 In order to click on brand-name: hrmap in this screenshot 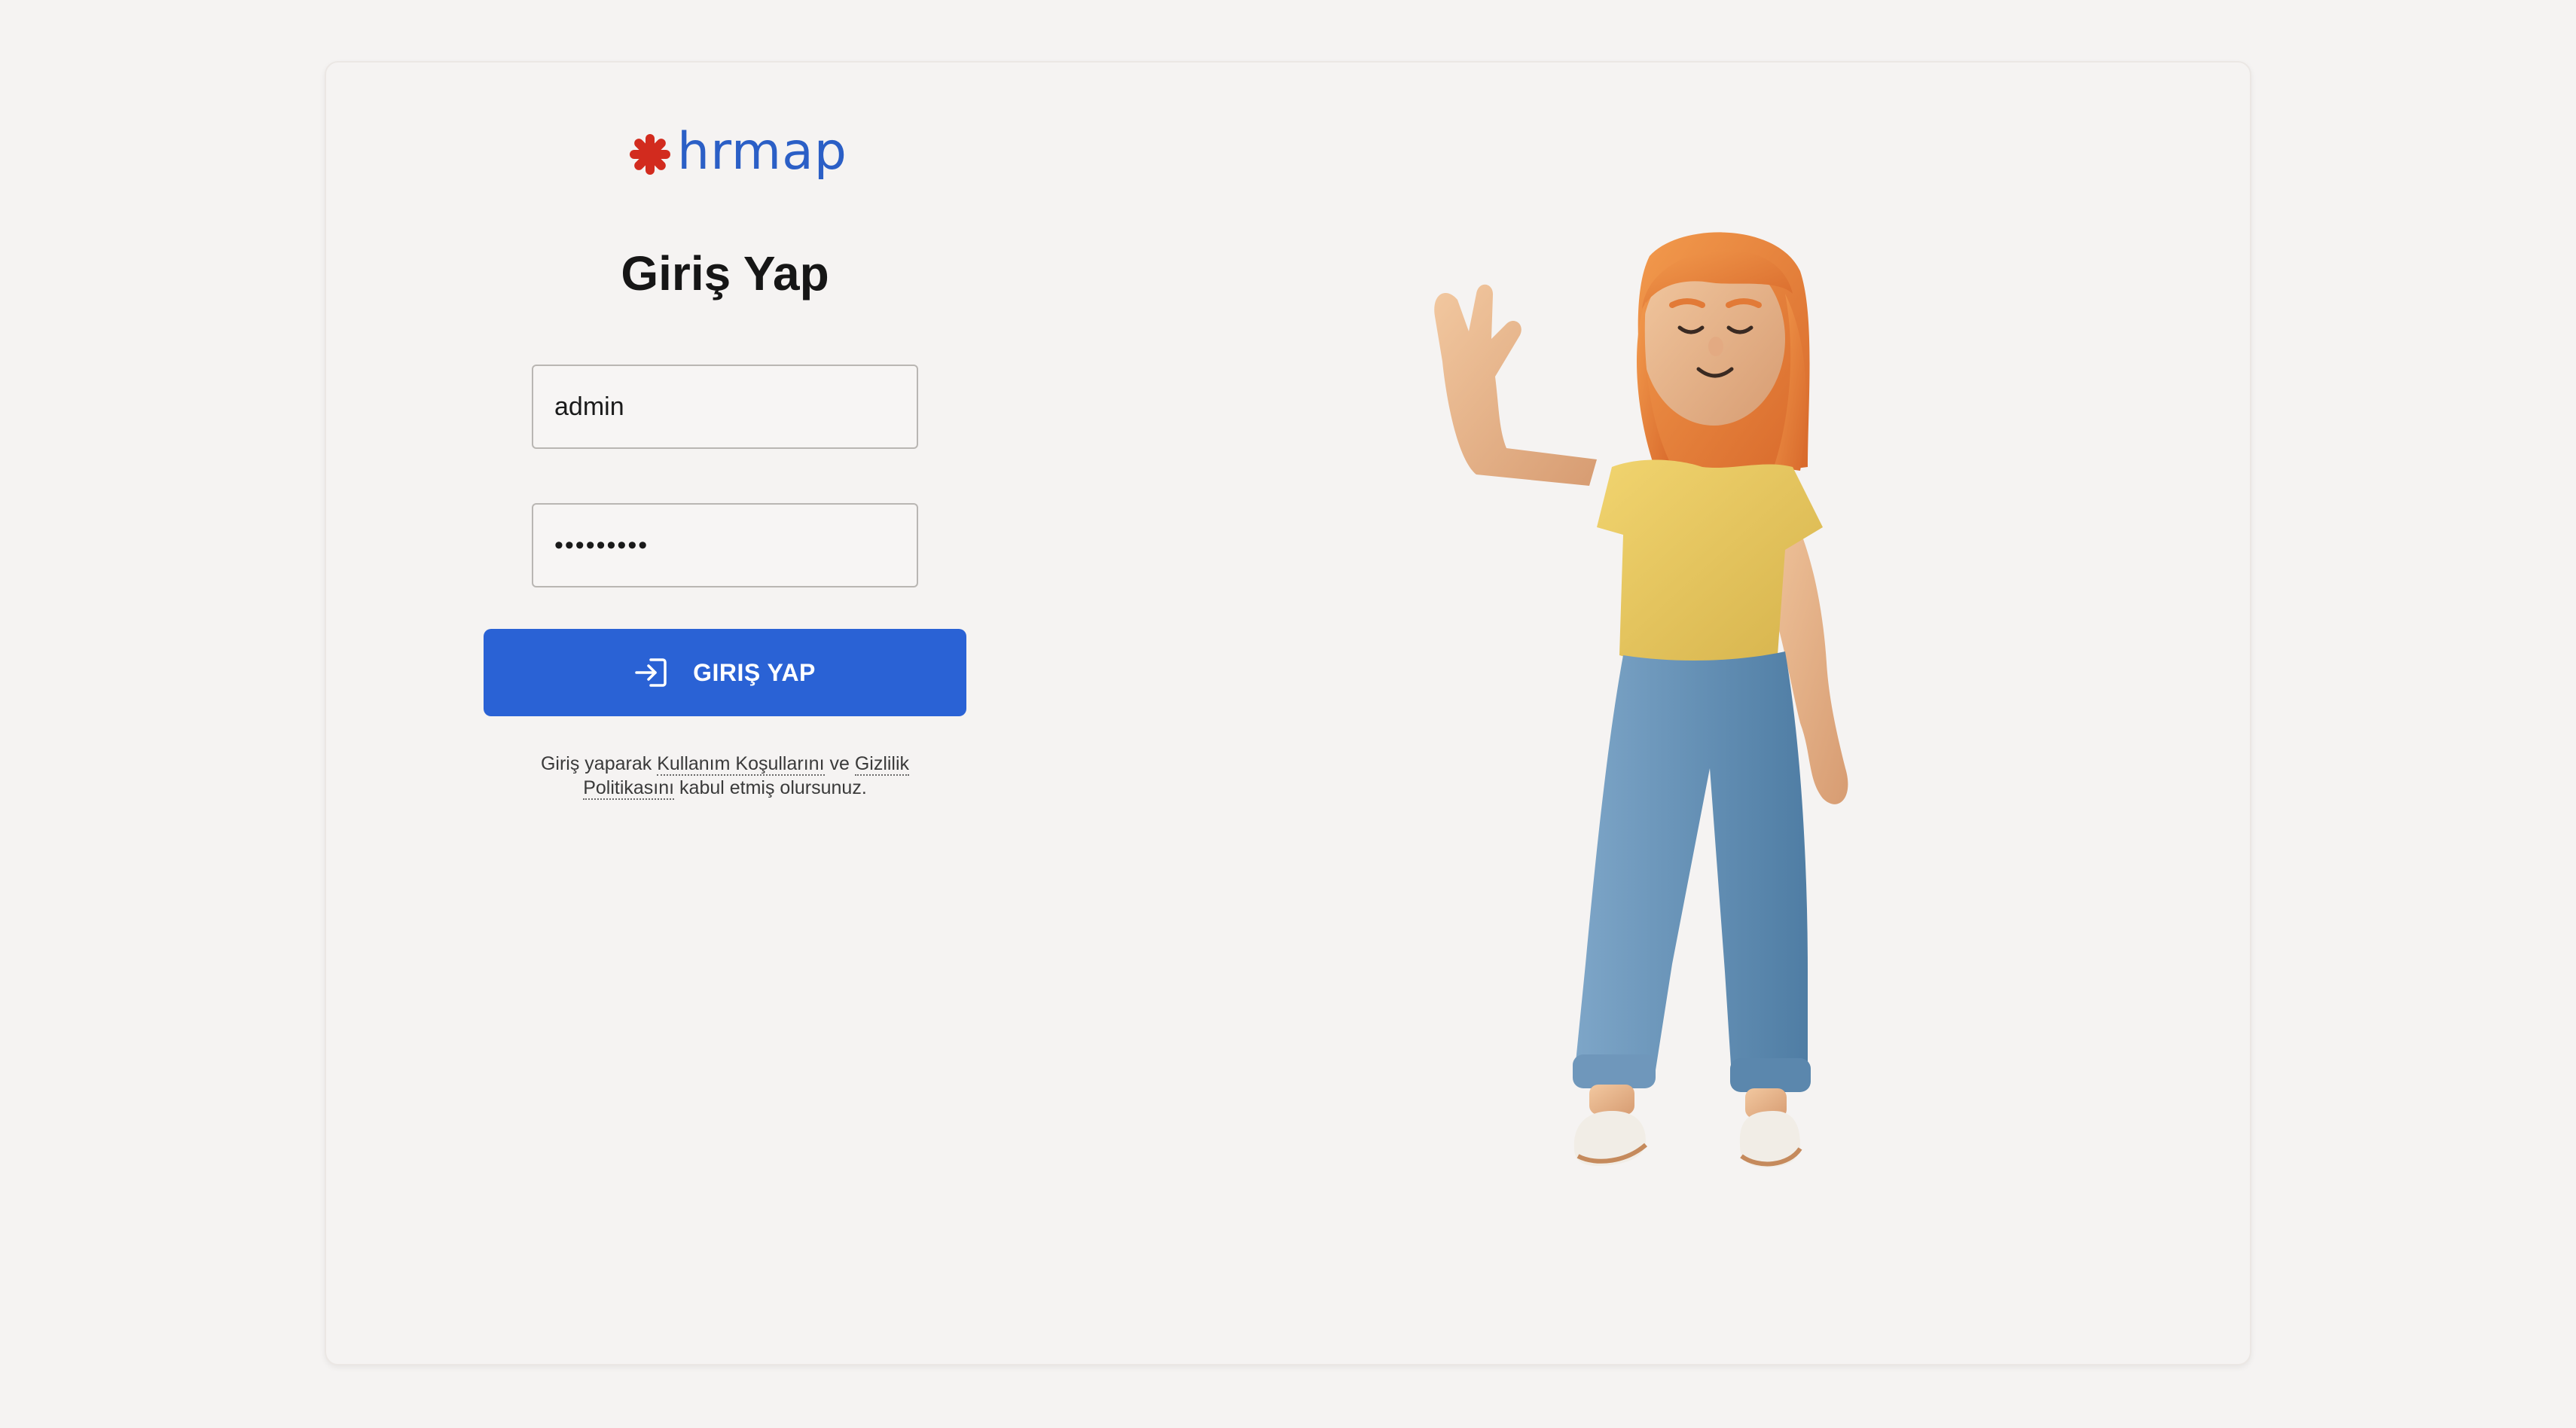, I will do `click(762, 152)`.